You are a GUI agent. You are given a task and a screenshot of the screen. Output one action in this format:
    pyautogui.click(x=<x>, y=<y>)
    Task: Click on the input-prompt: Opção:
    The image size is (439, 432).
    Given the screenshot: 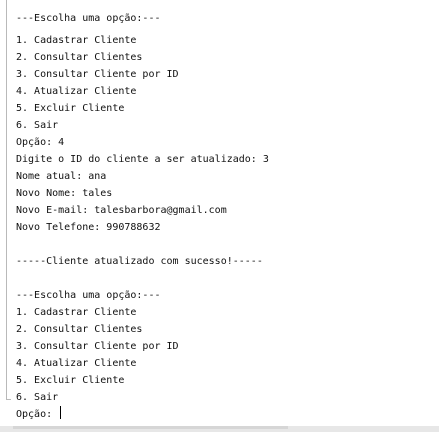 What is the action you would take?
    pyautogui.click(x=37, y=414)
    